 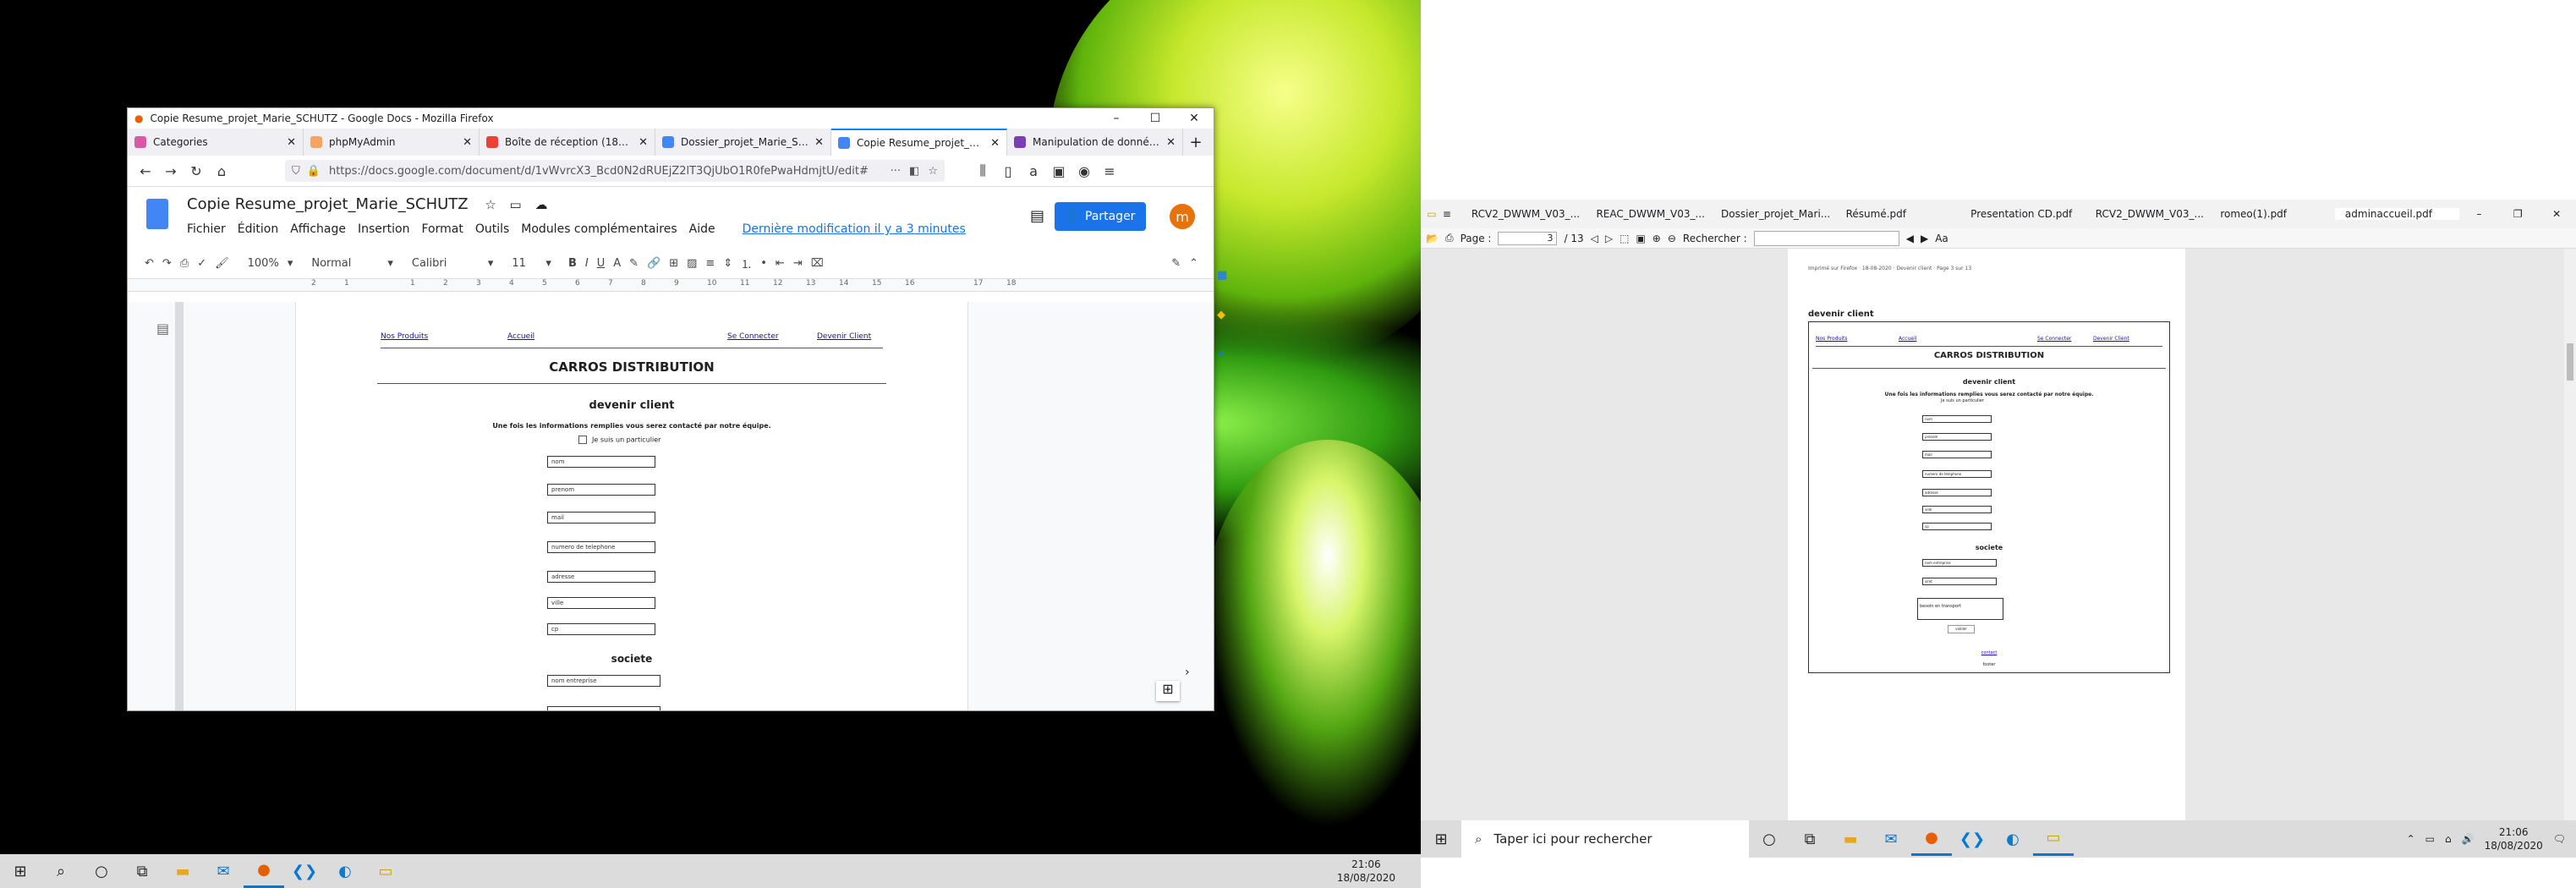 I want to click on frame-nav-link: Devenir Client, so click(x=2111, y=339).